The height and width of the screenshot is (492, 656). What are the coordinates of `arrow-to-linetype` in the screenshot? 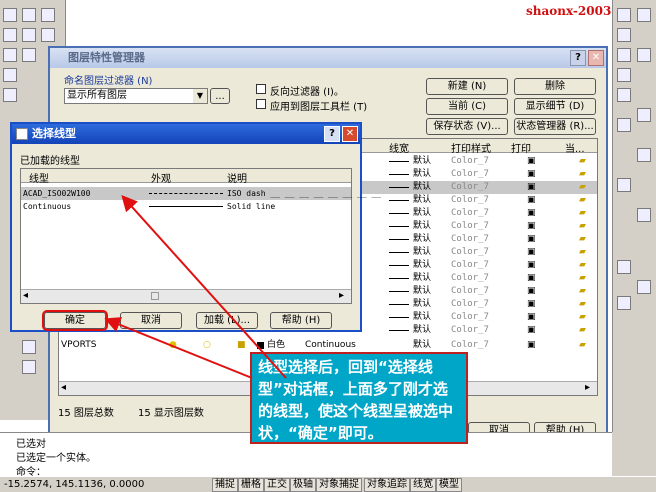 It's located at (204, 287).